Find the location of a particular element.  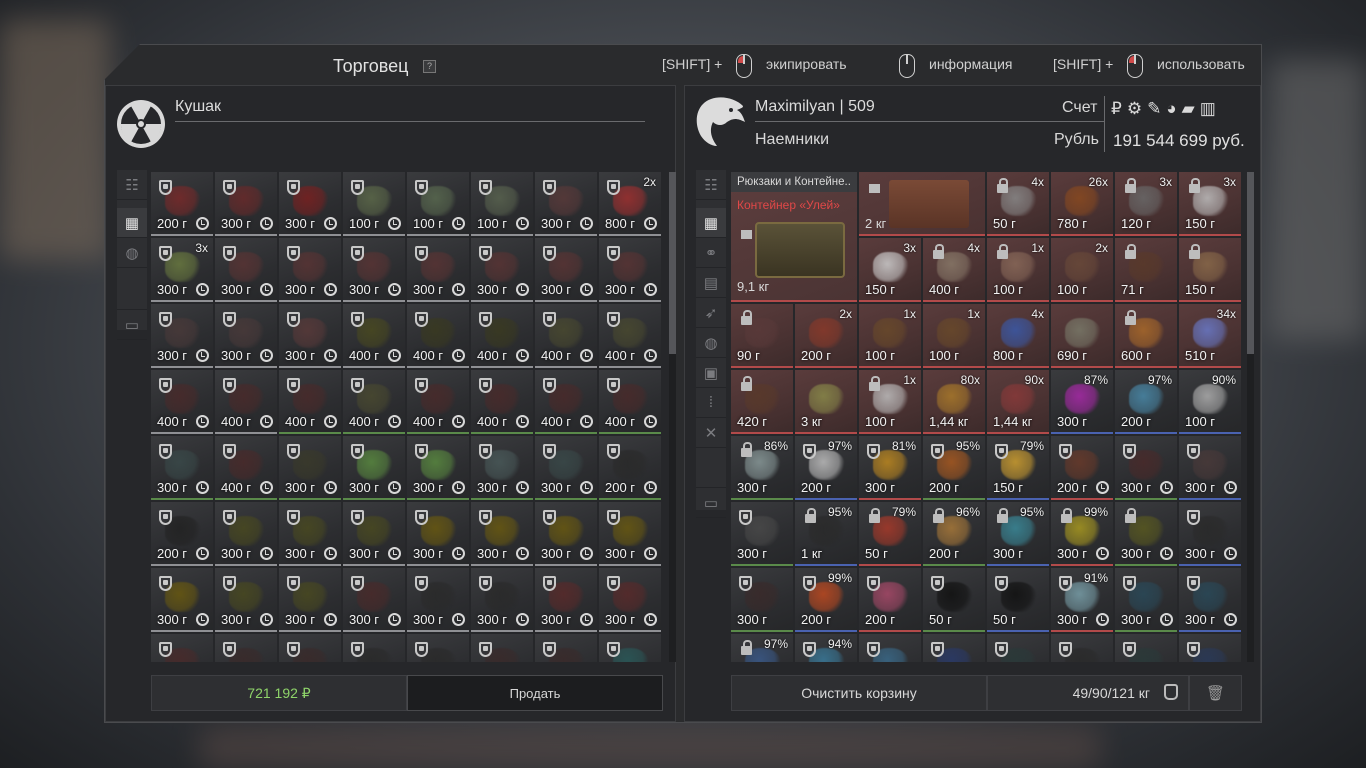

inventory-item: 2x 200 г is located at coordinates (826, 336).